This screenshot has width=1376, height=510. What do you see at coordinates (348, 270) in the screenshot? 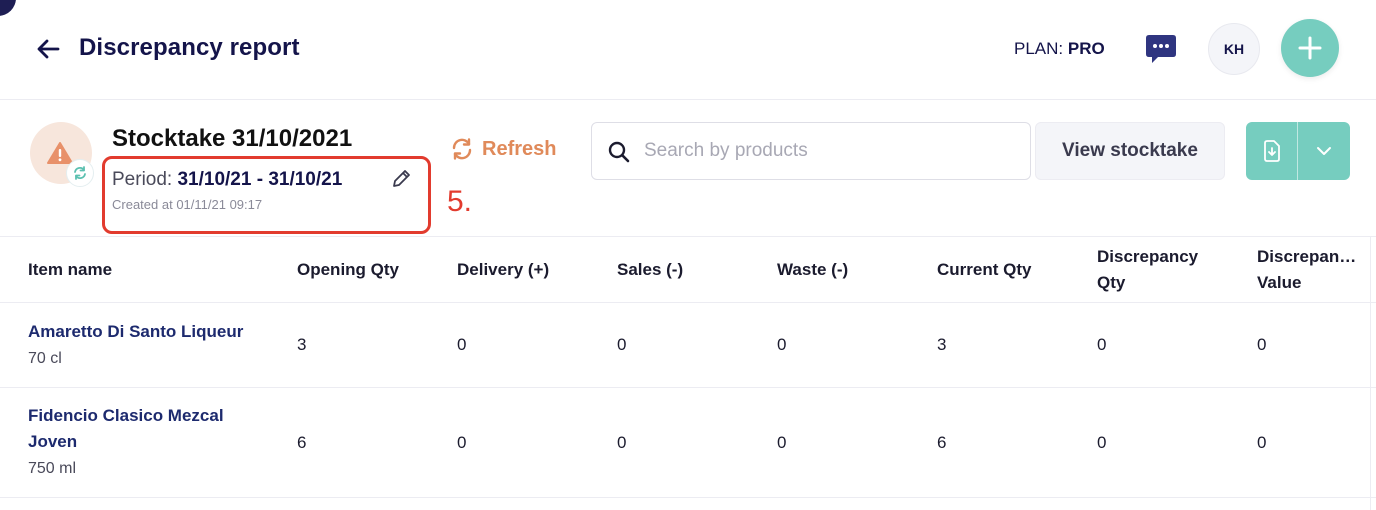
I see `column-header-opening-qty: Opening Qty` at bounding box center [348, 270].